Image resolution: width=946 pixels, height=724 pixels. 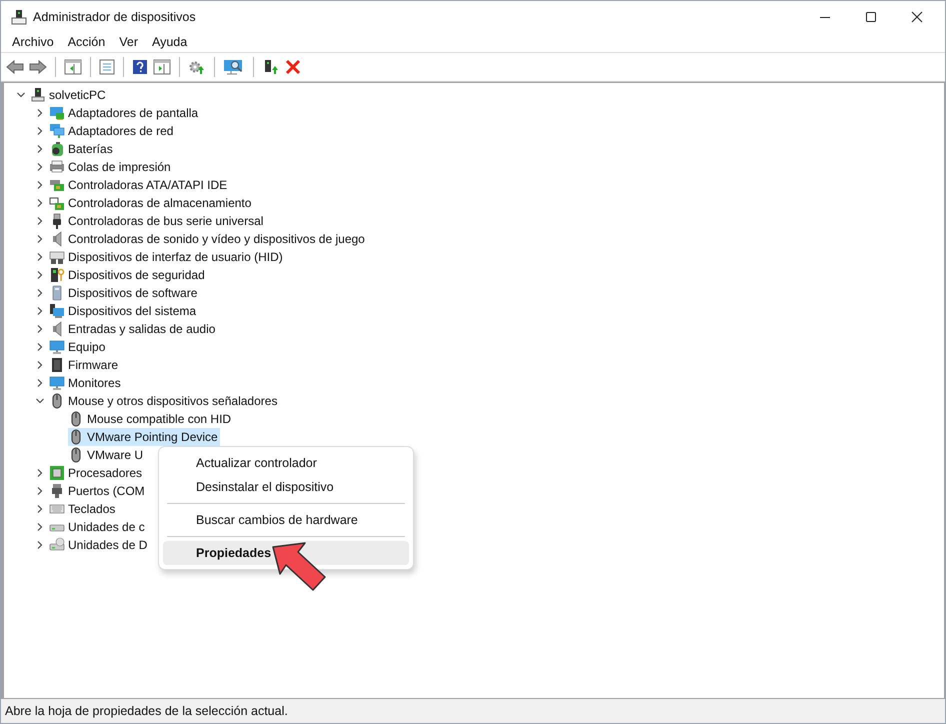 What do you see at coordinates (86, 383) in the screenshot?
I see `tree-item: Monitores` at bounding box center [86, 383].